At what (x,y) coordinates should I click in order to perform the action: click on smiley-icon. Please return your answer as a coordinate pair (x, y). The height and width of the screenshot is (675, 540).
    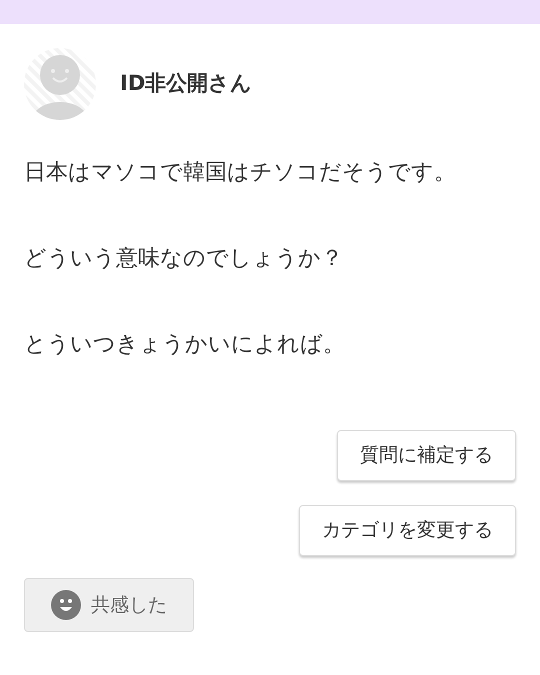
    Looking at the image, I should click on (66, 605).